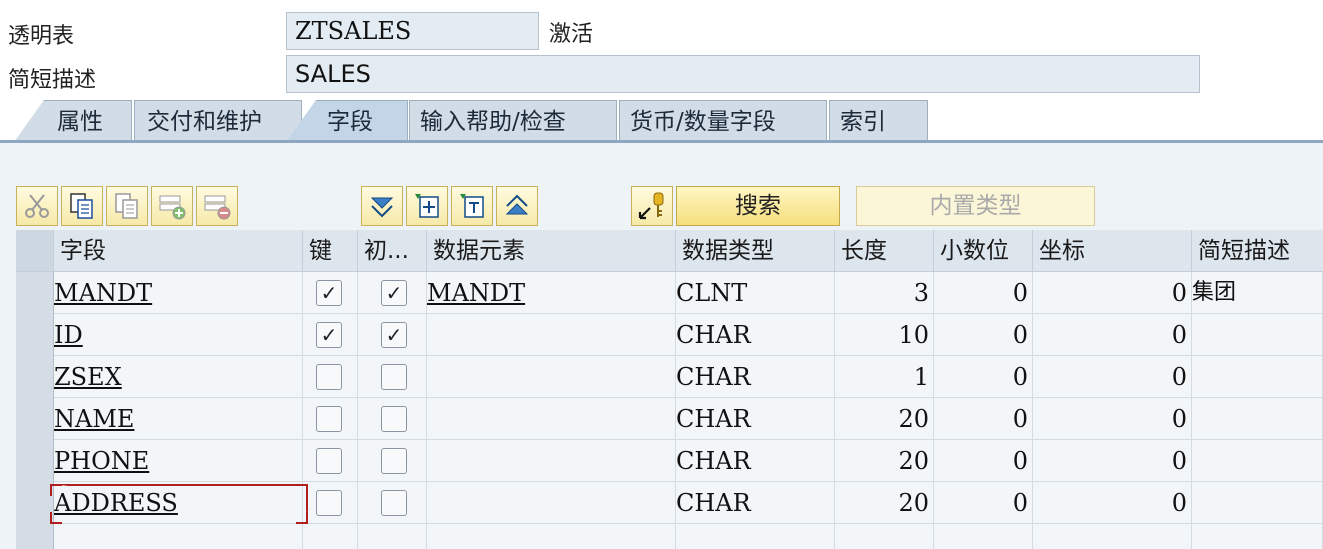  What do you see at coordinates (884, 335) in the screenshot?
I see `length-cell: 10` at bounding box center [884, 335].